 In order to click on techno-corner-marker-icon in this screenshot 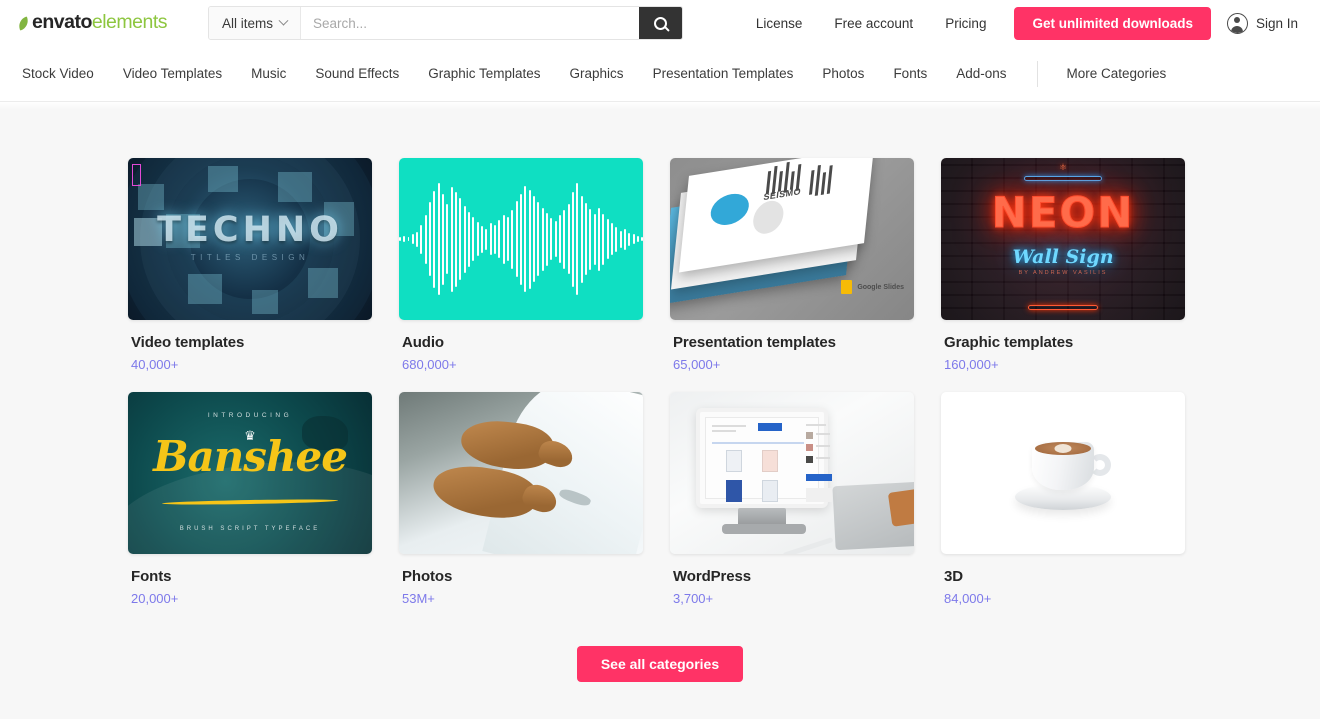, I will do `click(136, 175)`.